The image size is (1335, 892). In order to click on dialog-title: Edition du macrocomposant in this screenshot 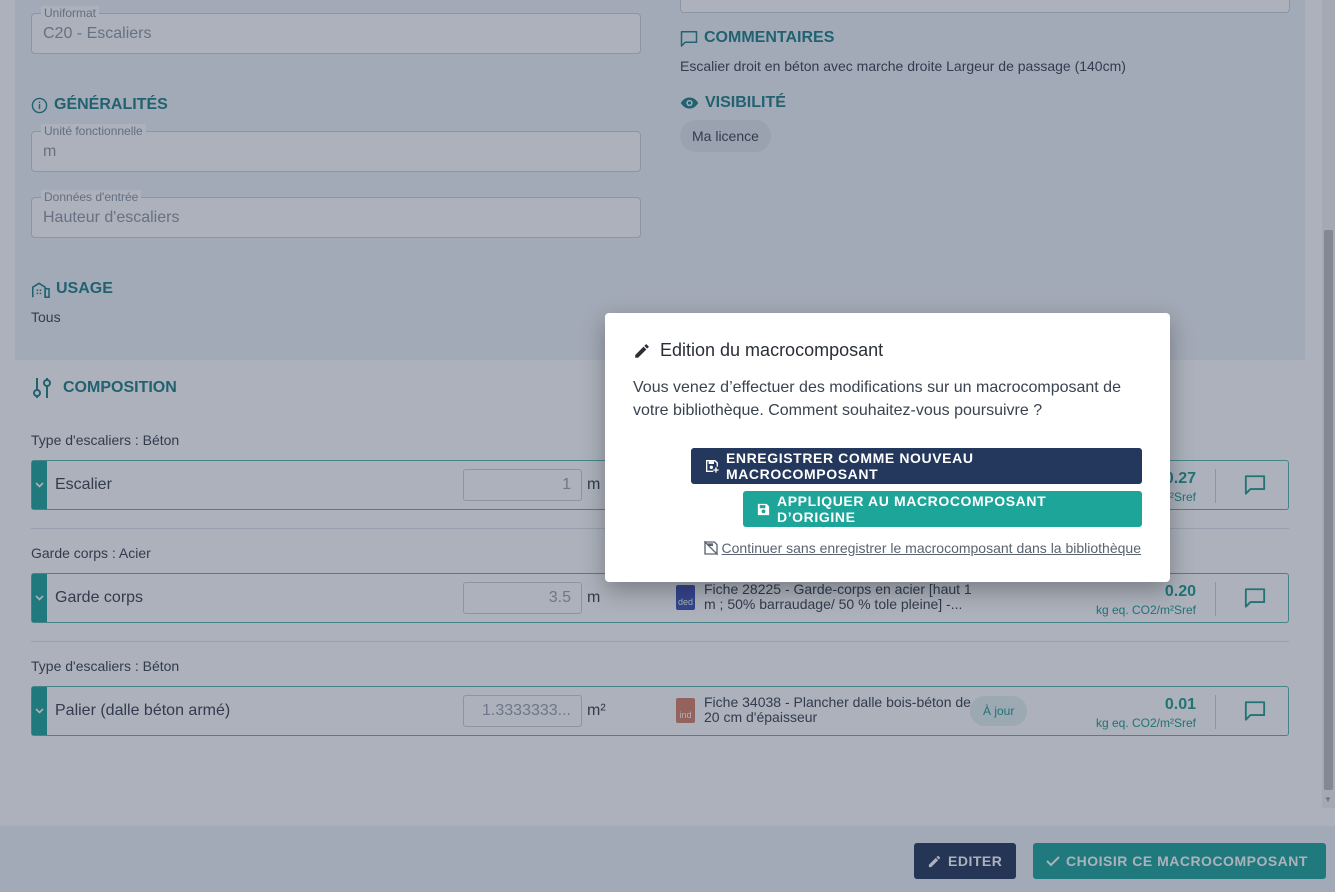, I will do `click(772, 350)`.